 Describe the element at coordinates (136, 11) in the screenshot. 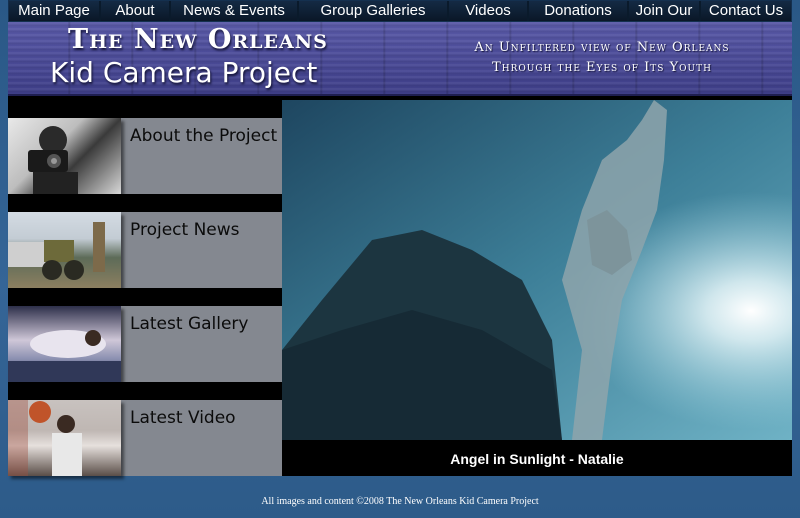

I see `nav-about: About` at that location.